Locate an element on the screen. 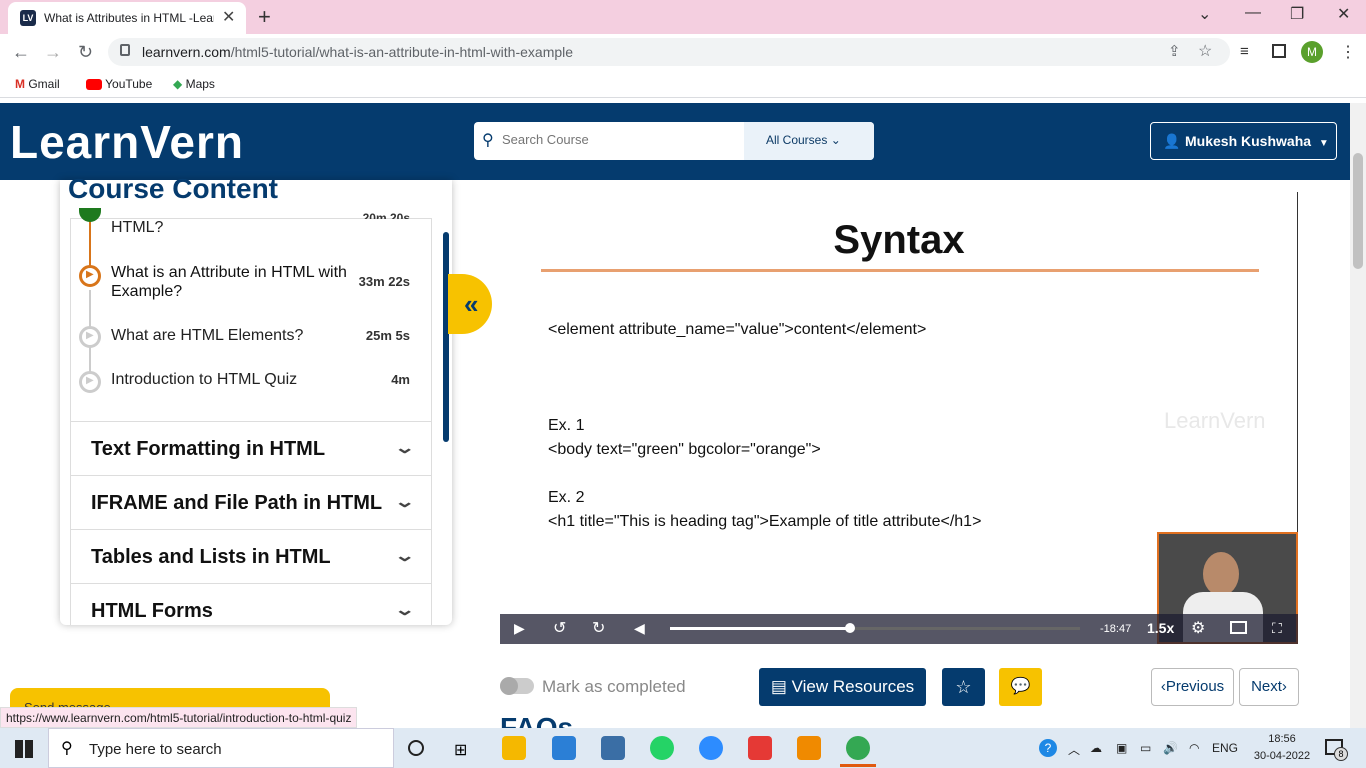  fullscreen-icon: ⛶ is located at coordinates (1277, 628).